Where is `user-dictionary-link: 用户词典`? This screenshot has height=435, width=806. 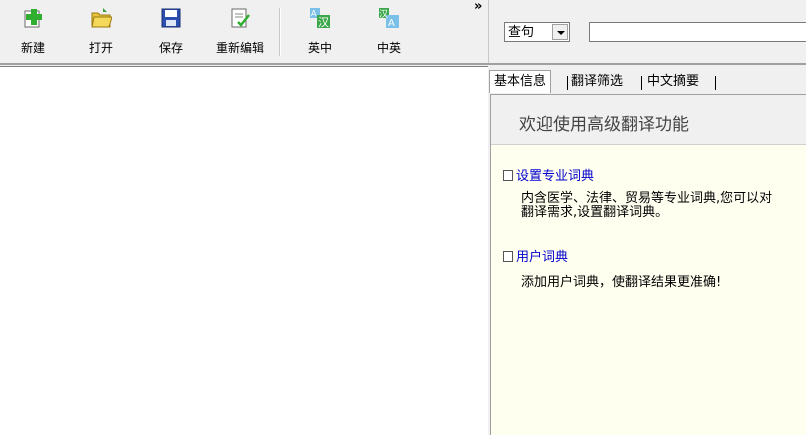
user-dictionary-link: 用户词典 is located at coordinates (535, 255).